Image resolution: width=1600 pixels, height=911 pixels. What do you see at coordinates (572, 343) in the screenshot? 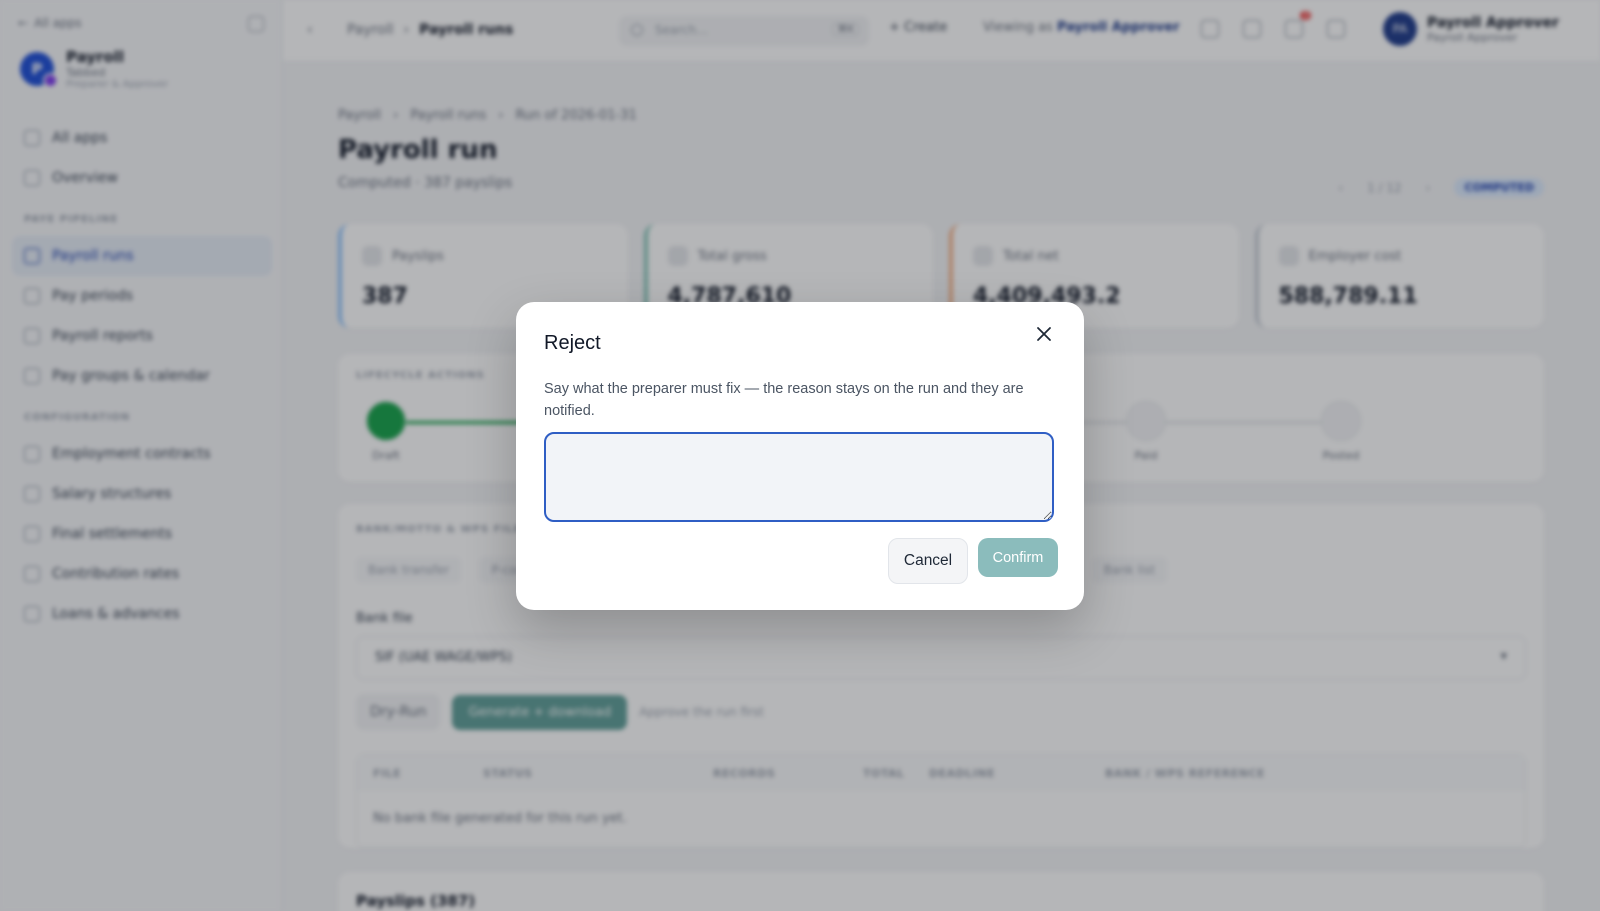
I see `dialog-title: Reject` at bounding box center [572, 343].